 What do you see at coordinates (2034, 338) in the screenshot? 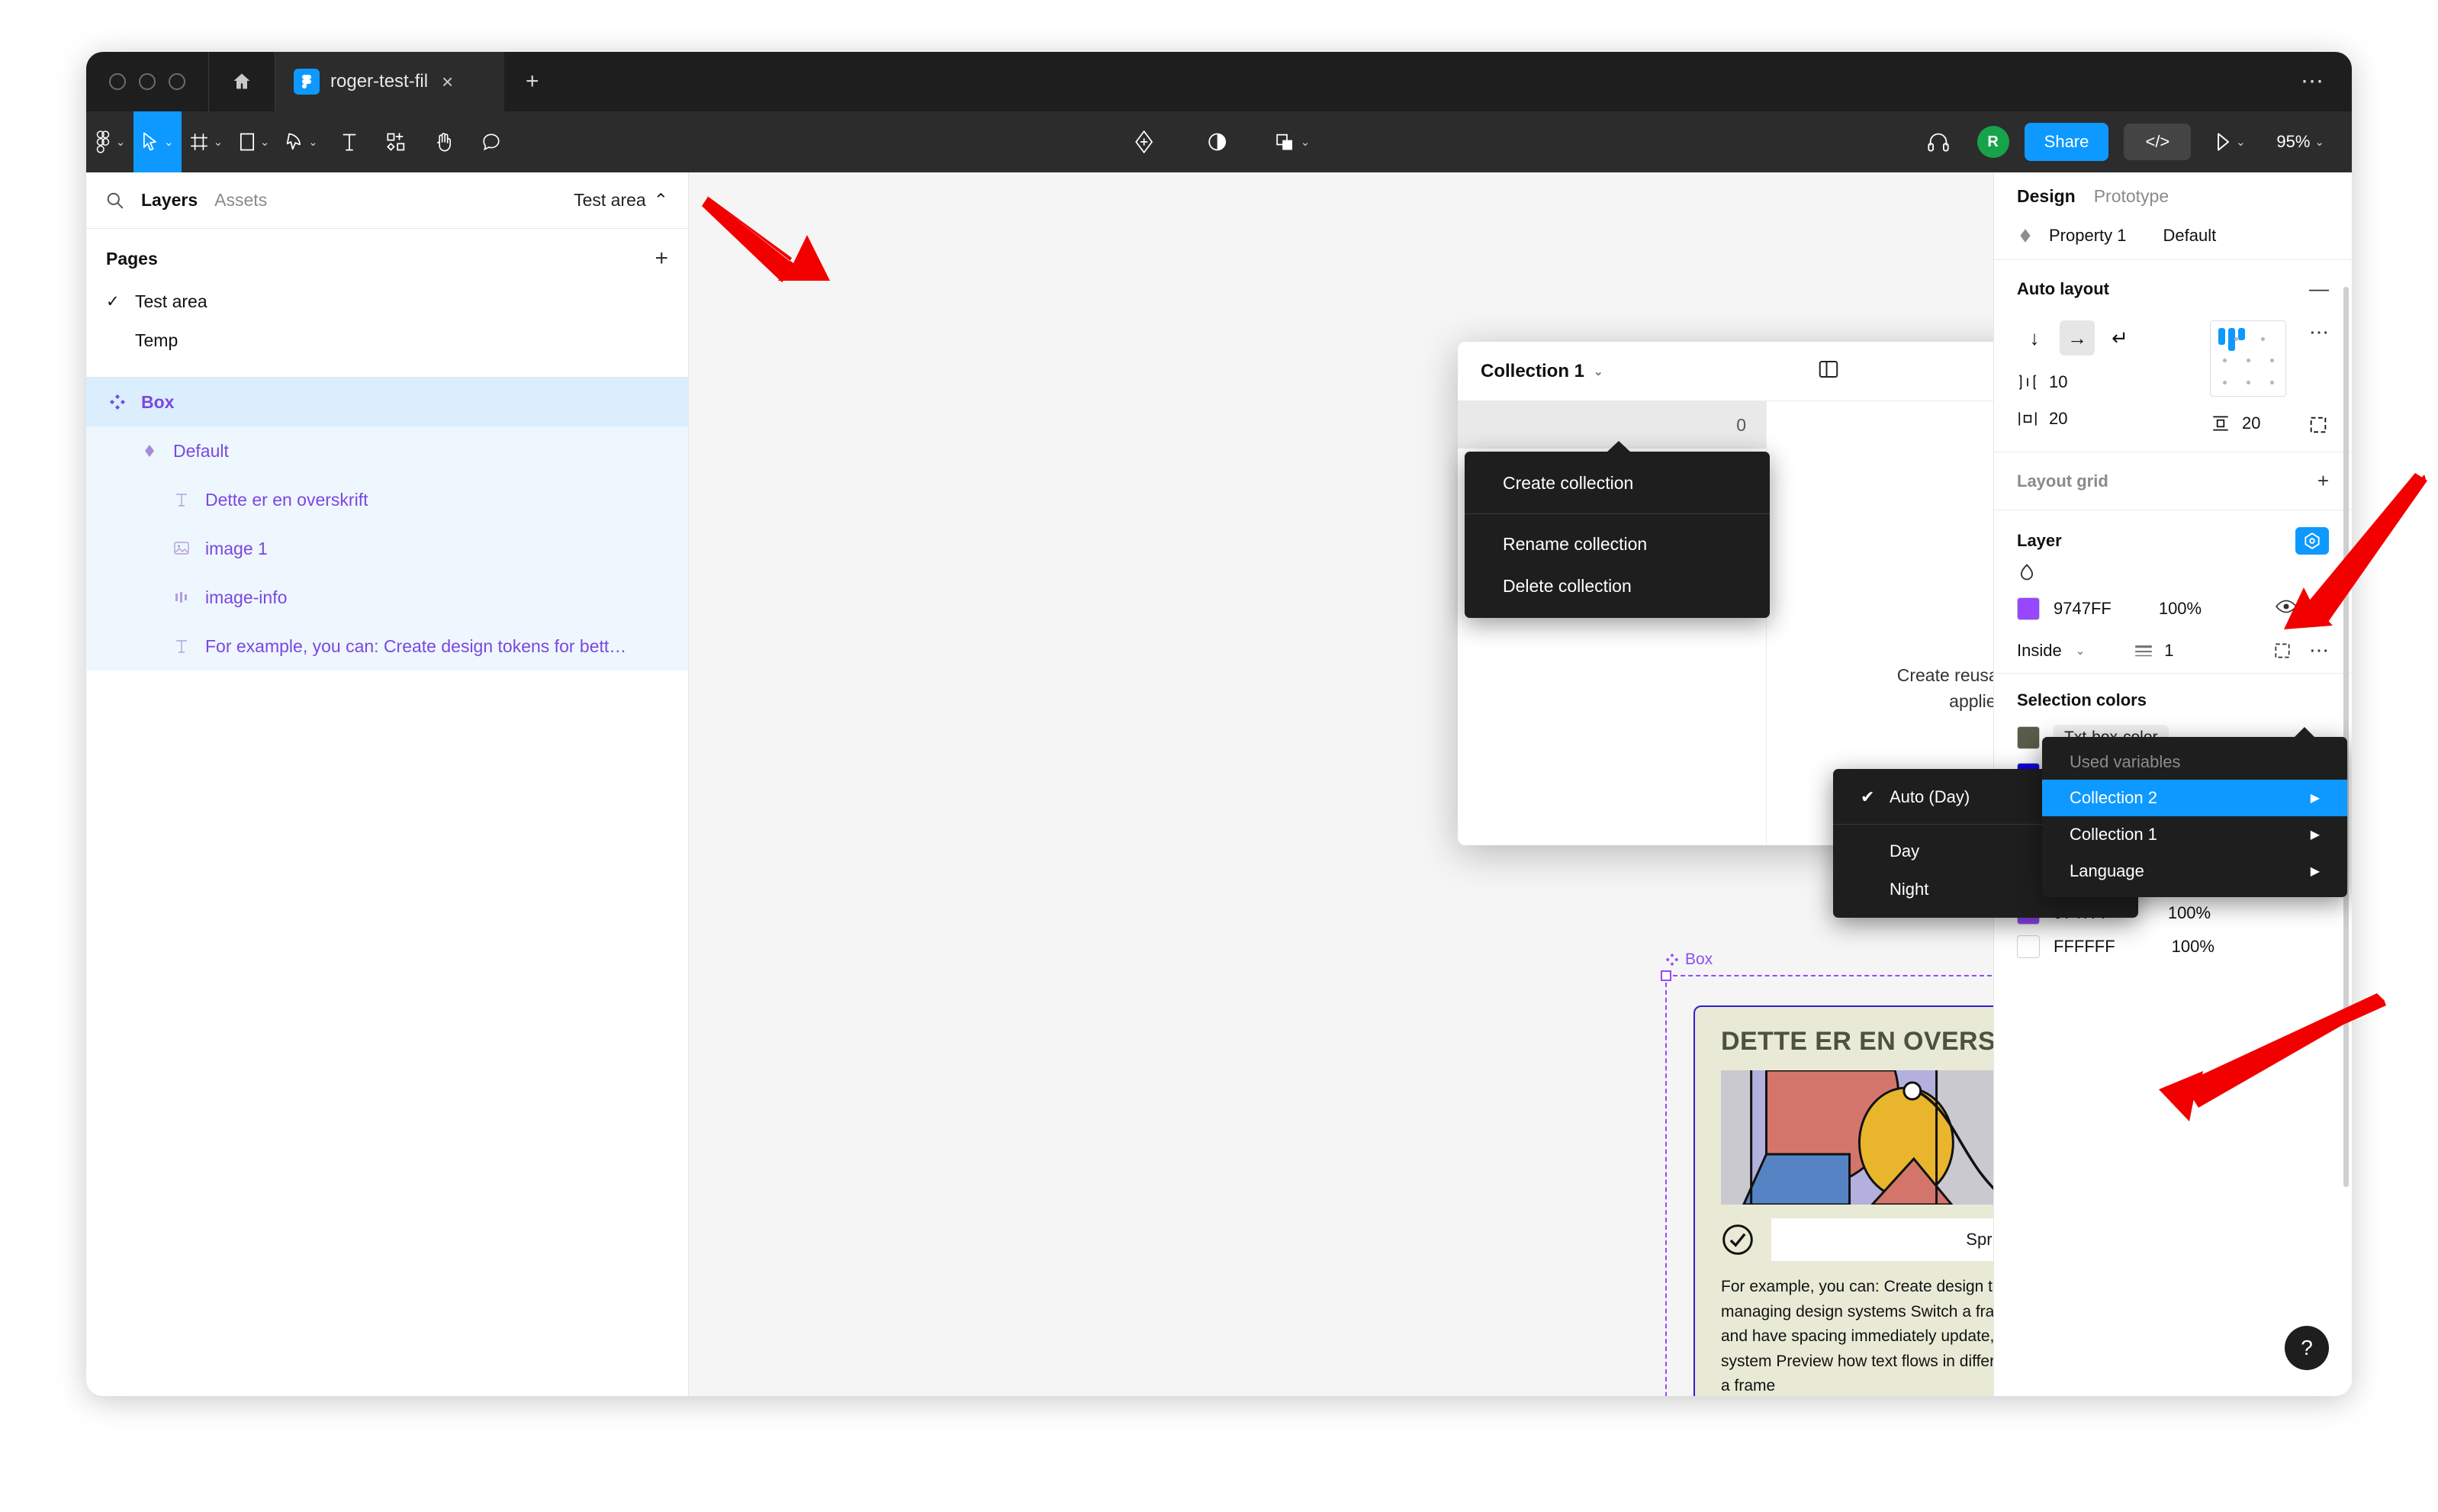
I see `direction-vertical-button: ↓` at bounding box center [2034, 338].